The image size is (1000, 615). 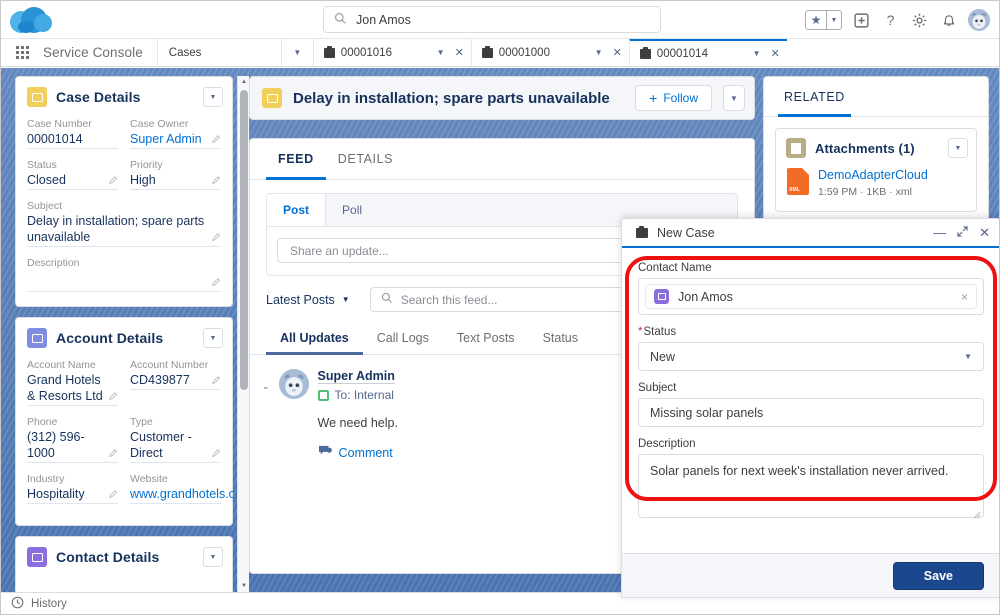 What do you see at coordinates (110, 338) in the screenshot?
I see `card-title: Account Details` at bounding box center [110, 338].